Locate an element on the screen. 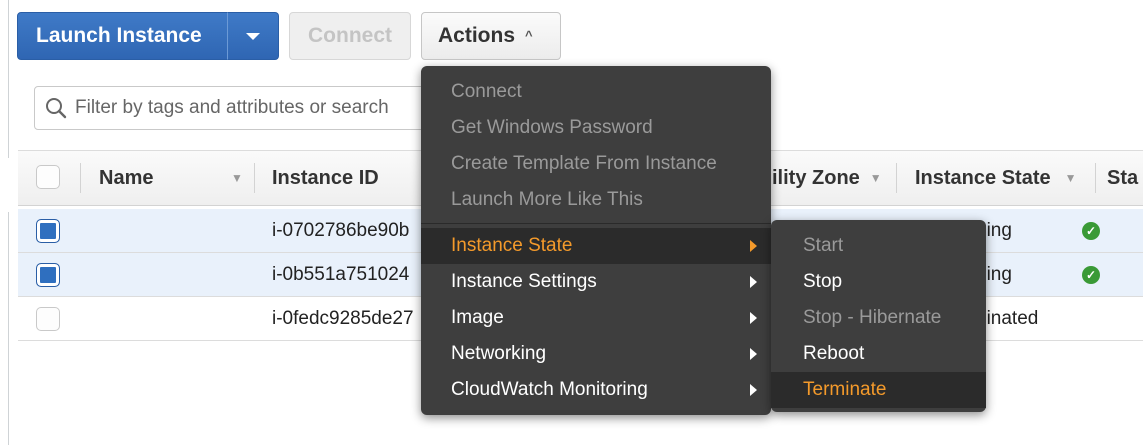 Image resolution: width=1143 pixels, height=445 pixels. column-label: Sta is located at coordinates (1123, 177).